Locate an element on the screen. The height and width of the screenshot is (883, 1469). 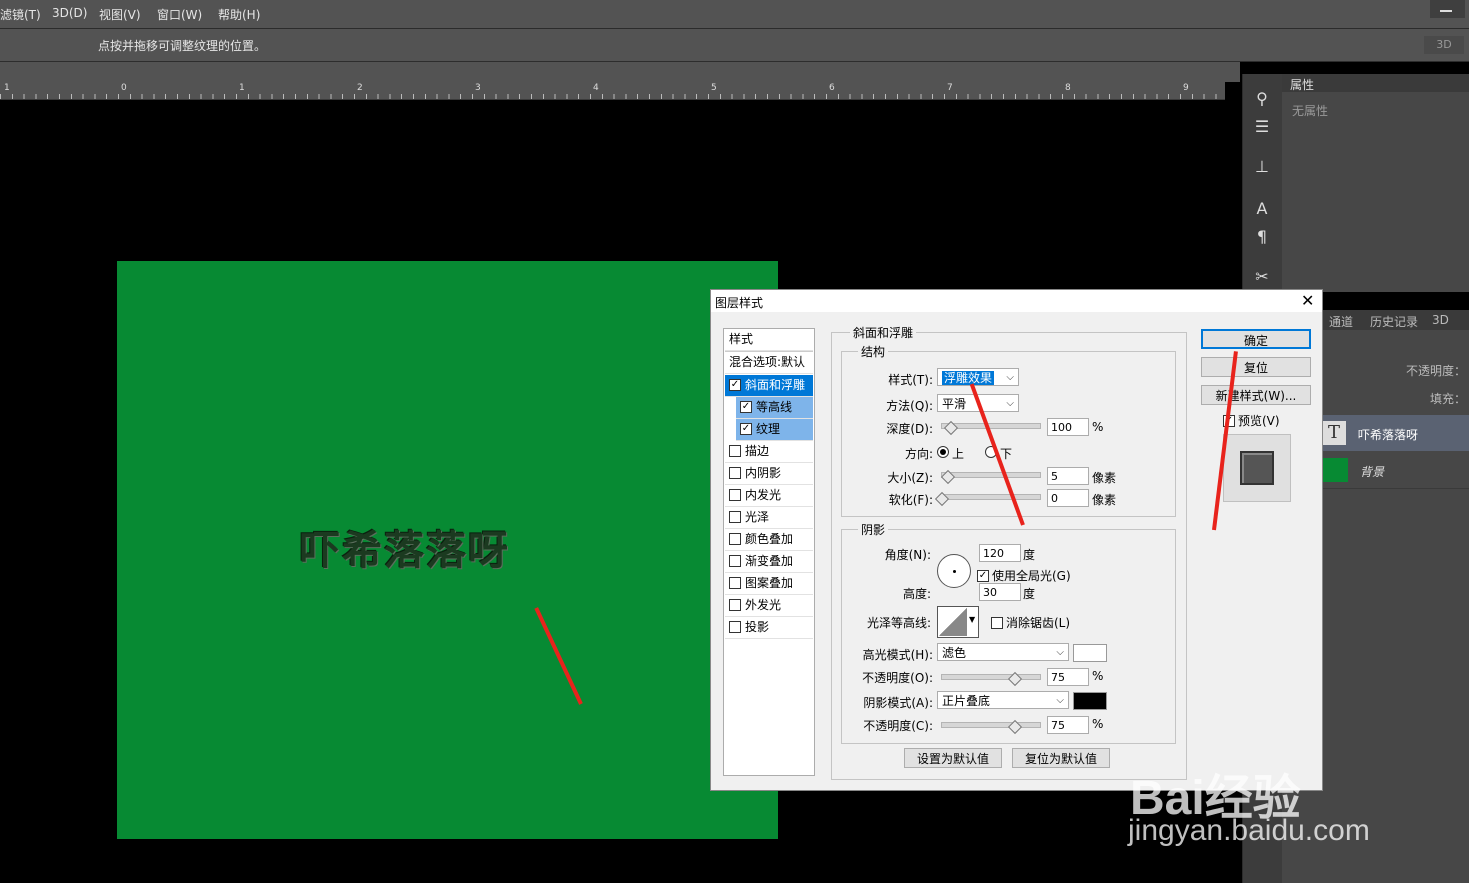
effect-label: 渐变叠加 is located at coordinates (769, 561).